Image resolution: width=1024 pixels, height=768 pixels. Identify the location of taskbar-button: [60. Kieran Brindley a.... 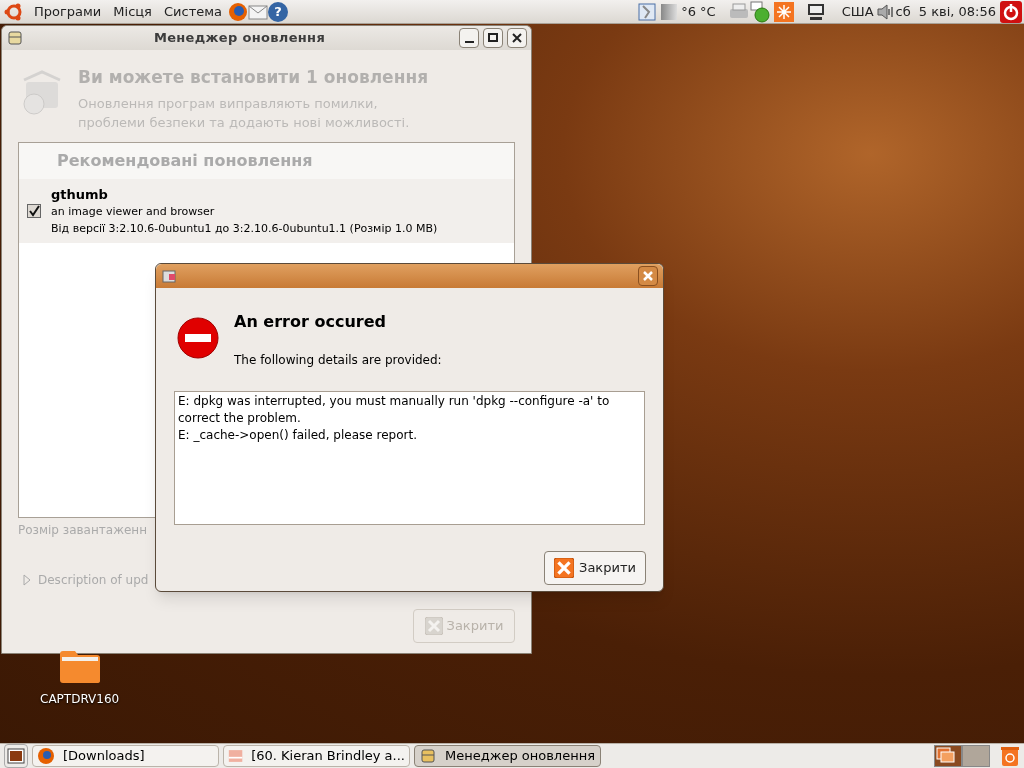
(316, 756).